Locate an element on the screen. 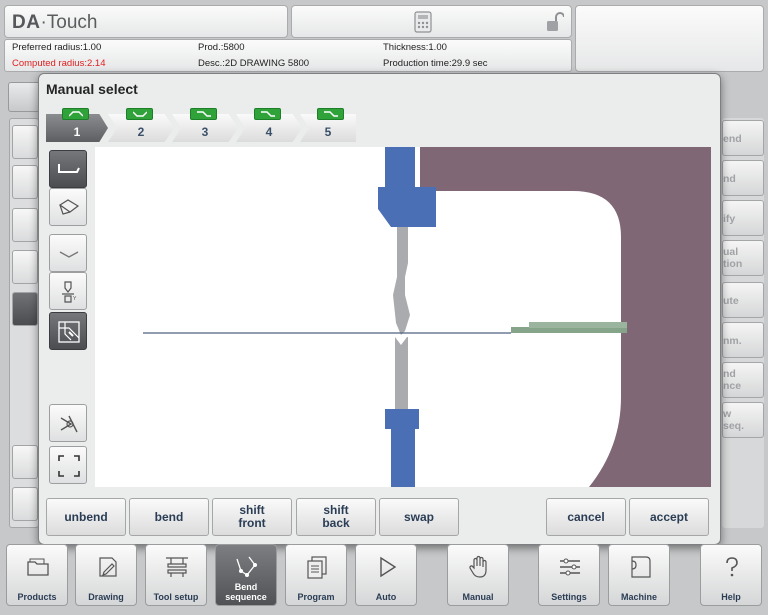 The width and height of the screenshot is (768, 615). logo: DA·Touch is located at coordinates (55, 22).